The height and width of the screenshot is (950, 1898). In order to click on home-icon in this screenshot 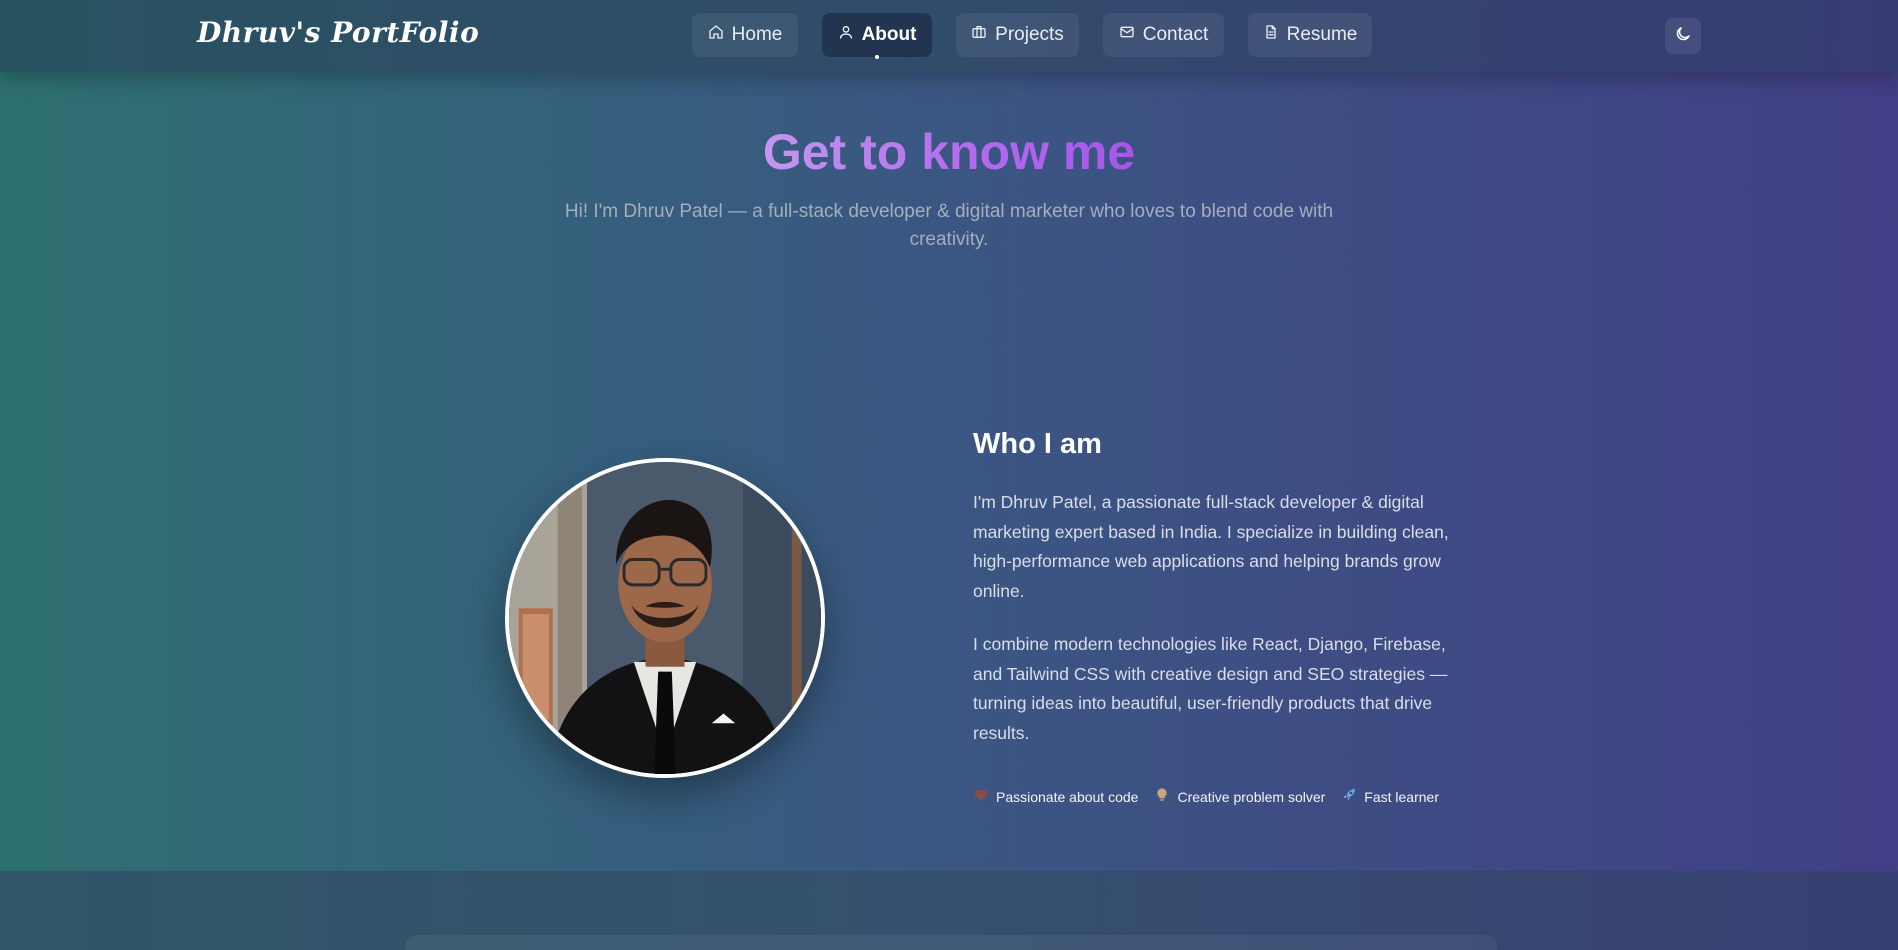, I will do `click(716, 35)`.